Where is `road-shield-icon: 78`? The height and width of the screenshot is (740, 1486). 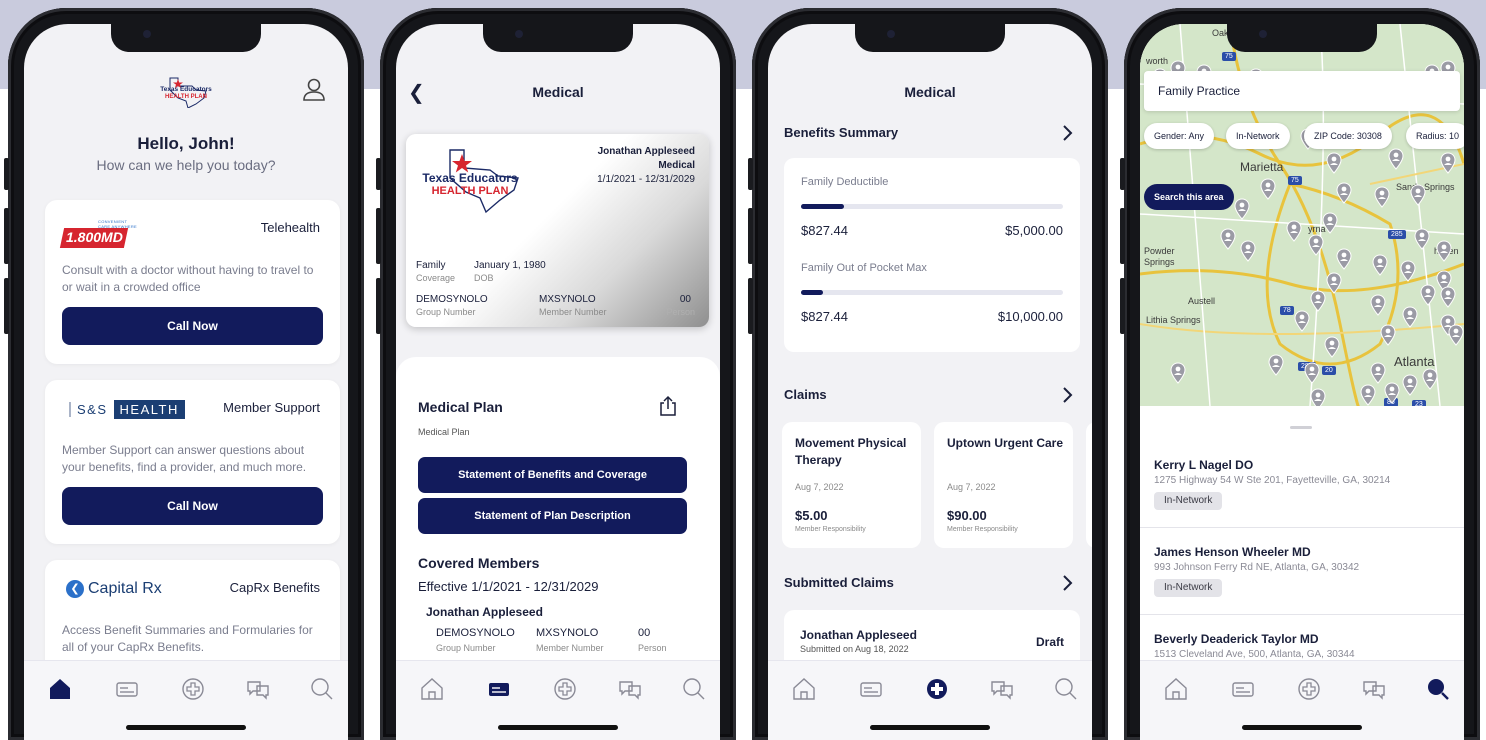
road-shield-icon: 78 is located at coordinates (1287, 310).